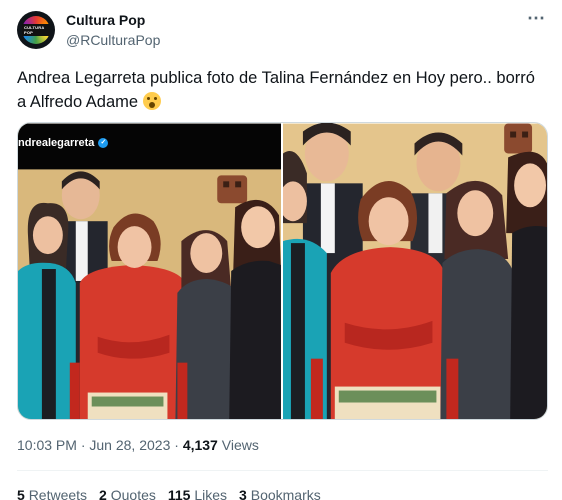  Describe the element at coordinates (211, 493) in the screenshot. I see `likes-label: Likes` at that location.